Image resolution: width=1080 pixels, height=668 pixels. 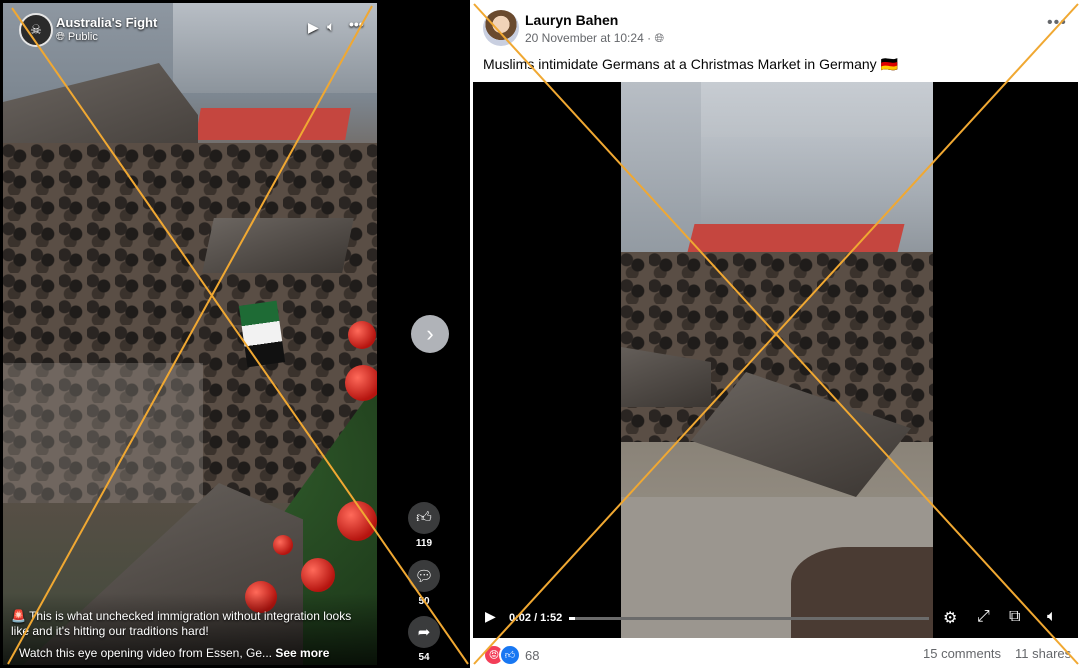 What do you see at coordinates (275, 48) in the screenshot?
I see `background-building` at bounding box center [275, 48].